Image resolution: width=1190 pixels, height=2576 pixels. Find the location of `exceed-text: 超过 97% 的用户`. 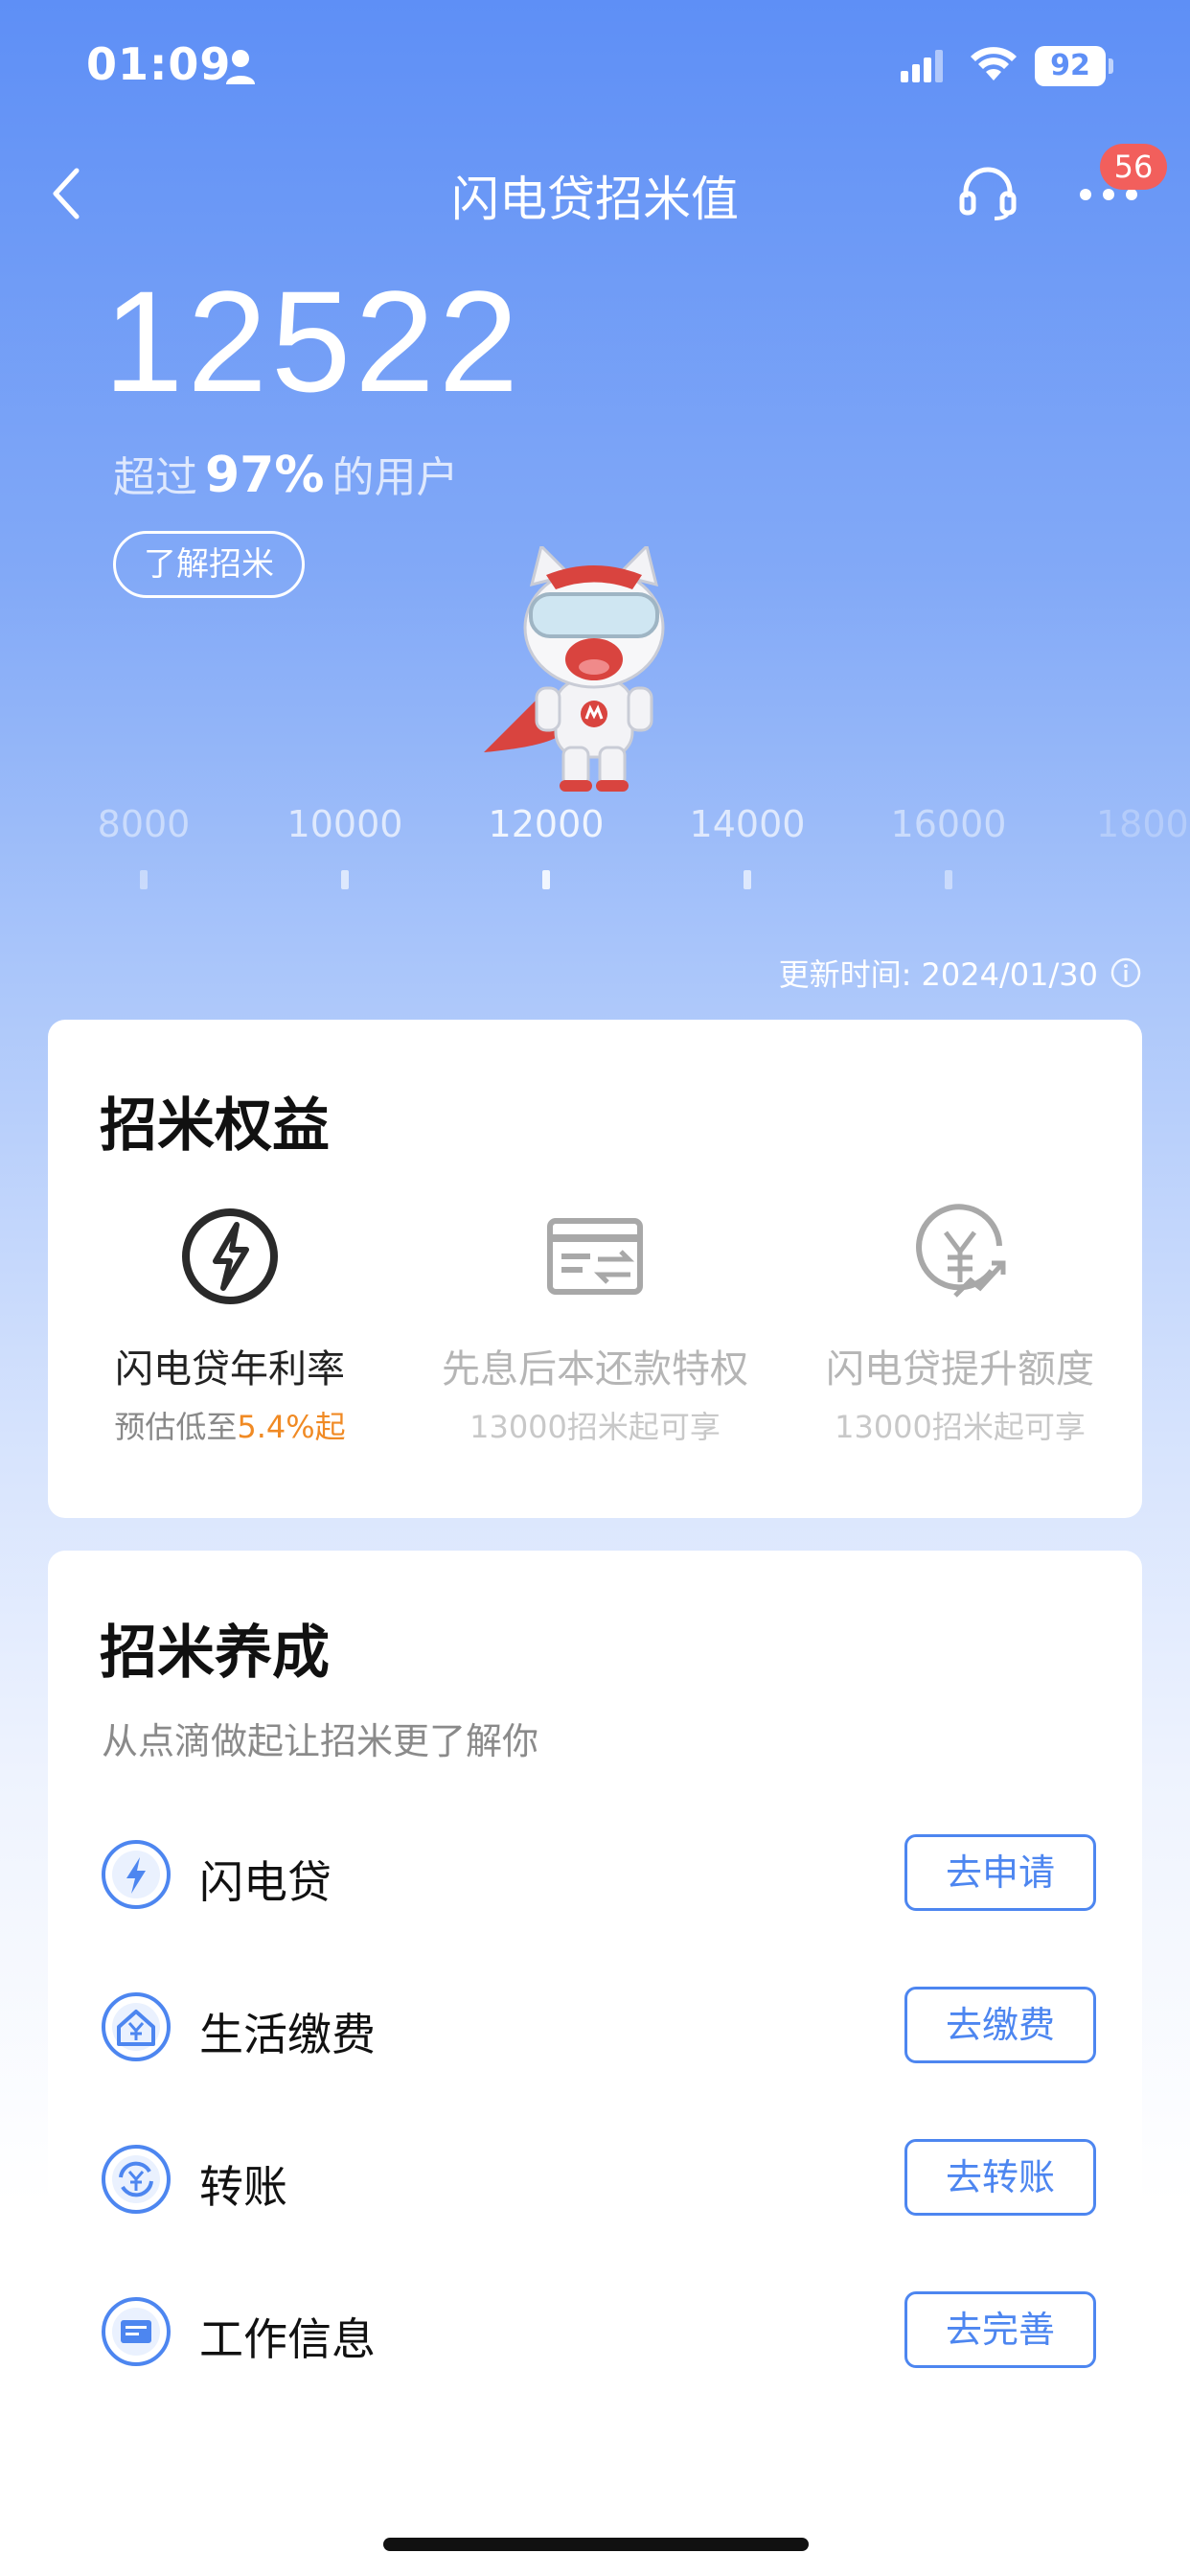

exceed-text: 超过 97% 的用户 is located at coordinates (286, 473).